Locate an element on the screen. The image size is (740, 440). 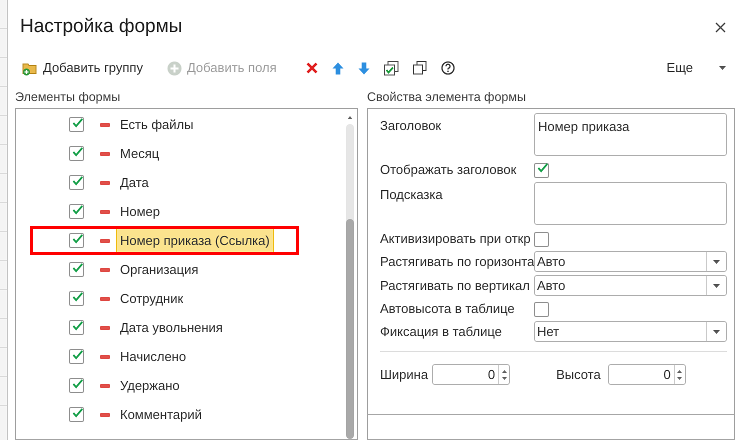
plus-circle-icon is located at coordinates (174, 68).